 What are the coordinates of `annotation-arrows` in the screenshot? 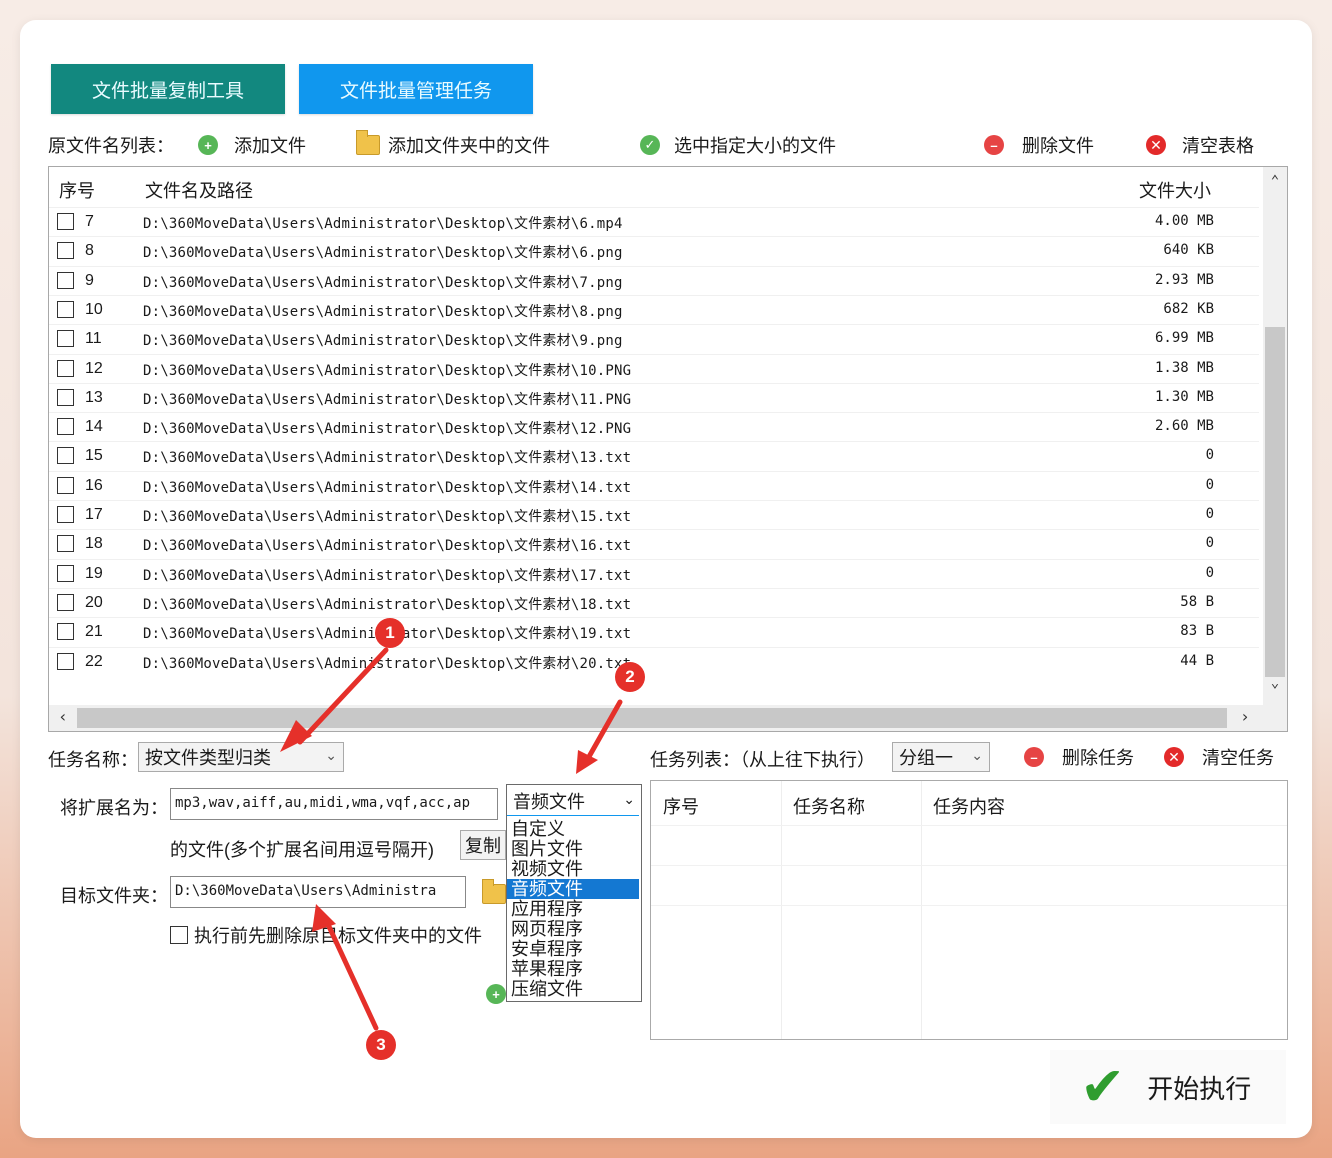 It's located at (451, 839).